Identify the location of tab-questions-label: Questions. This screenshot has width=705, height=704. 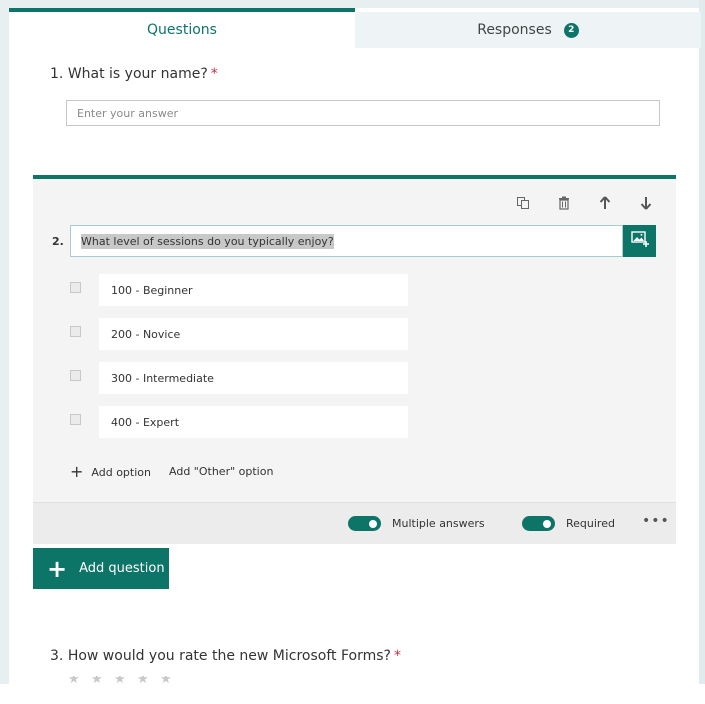
(182, 30).